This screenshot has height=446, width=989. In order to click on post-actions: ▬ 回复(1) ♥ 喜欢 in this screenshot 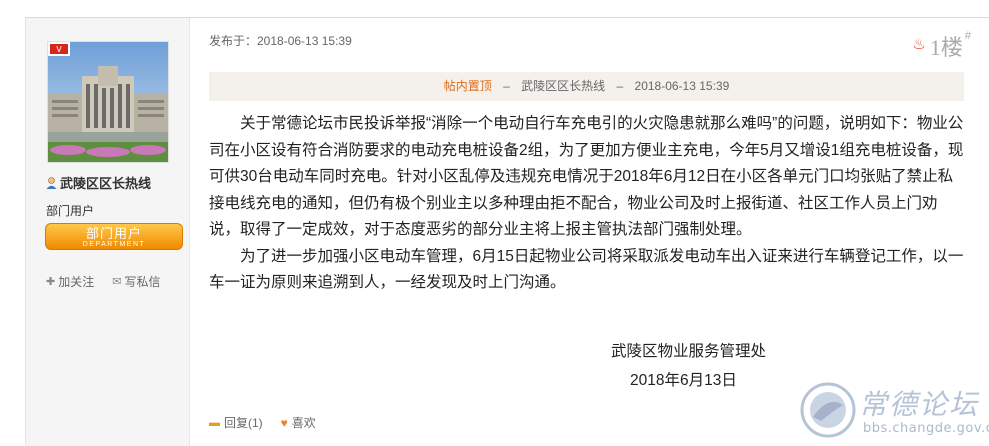, I will do `click(262, 422)`.